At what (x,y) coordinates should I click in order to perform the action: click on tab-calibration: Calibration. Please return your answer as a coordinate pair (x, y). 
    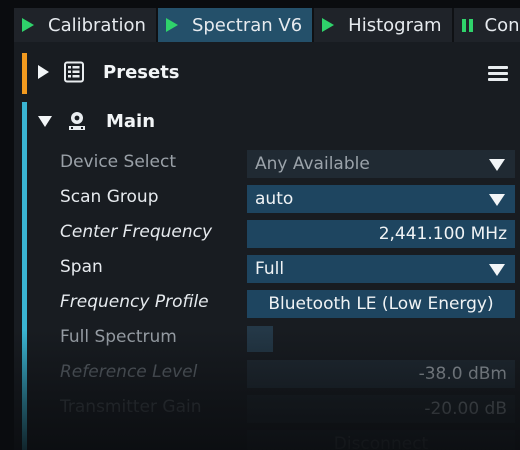
    Looking at the image, I should click on (85, 25).